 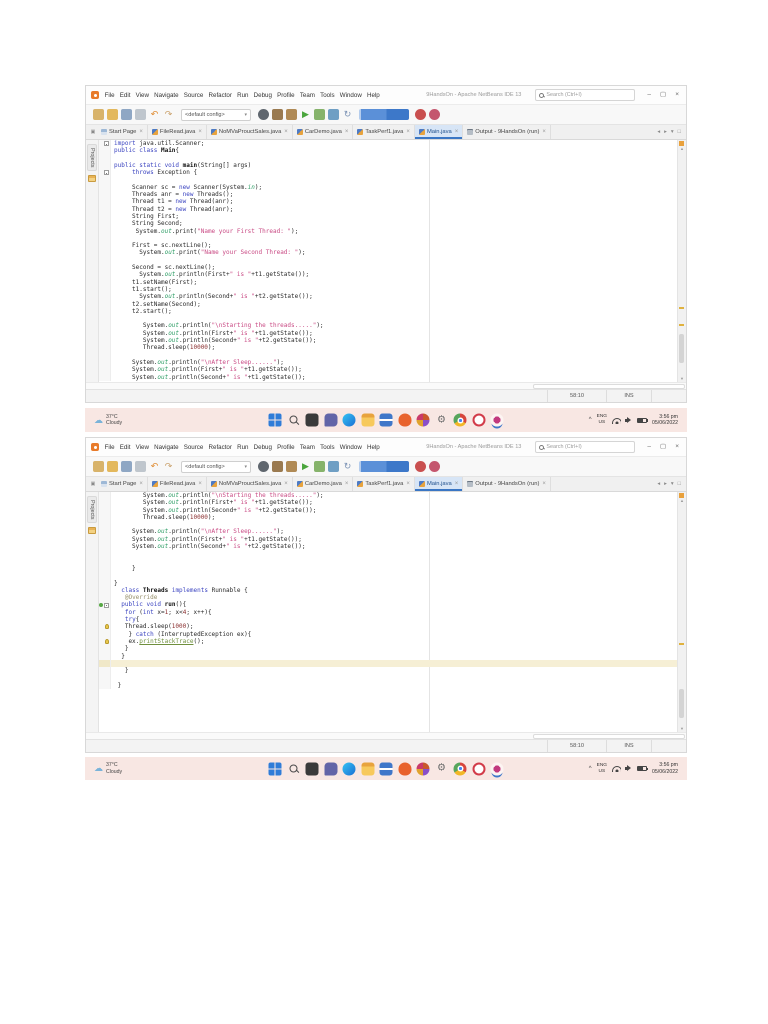 What do you see at coordinates (243, 95) in the screenshot?
I see `menu-run: Run` at bounding box center [243, 95].